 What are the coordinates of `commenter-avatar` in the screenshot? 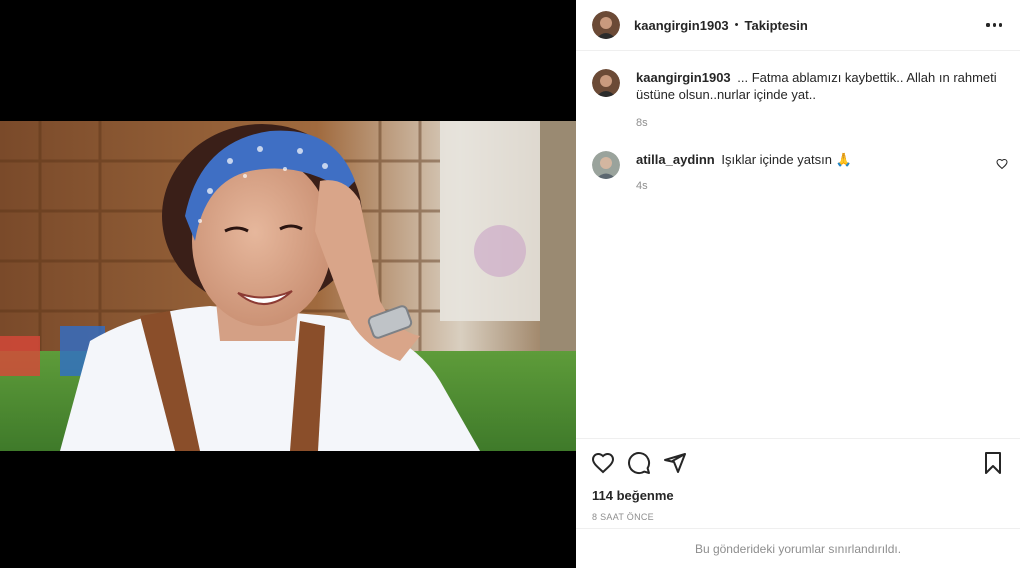 It's located at (606, 165).